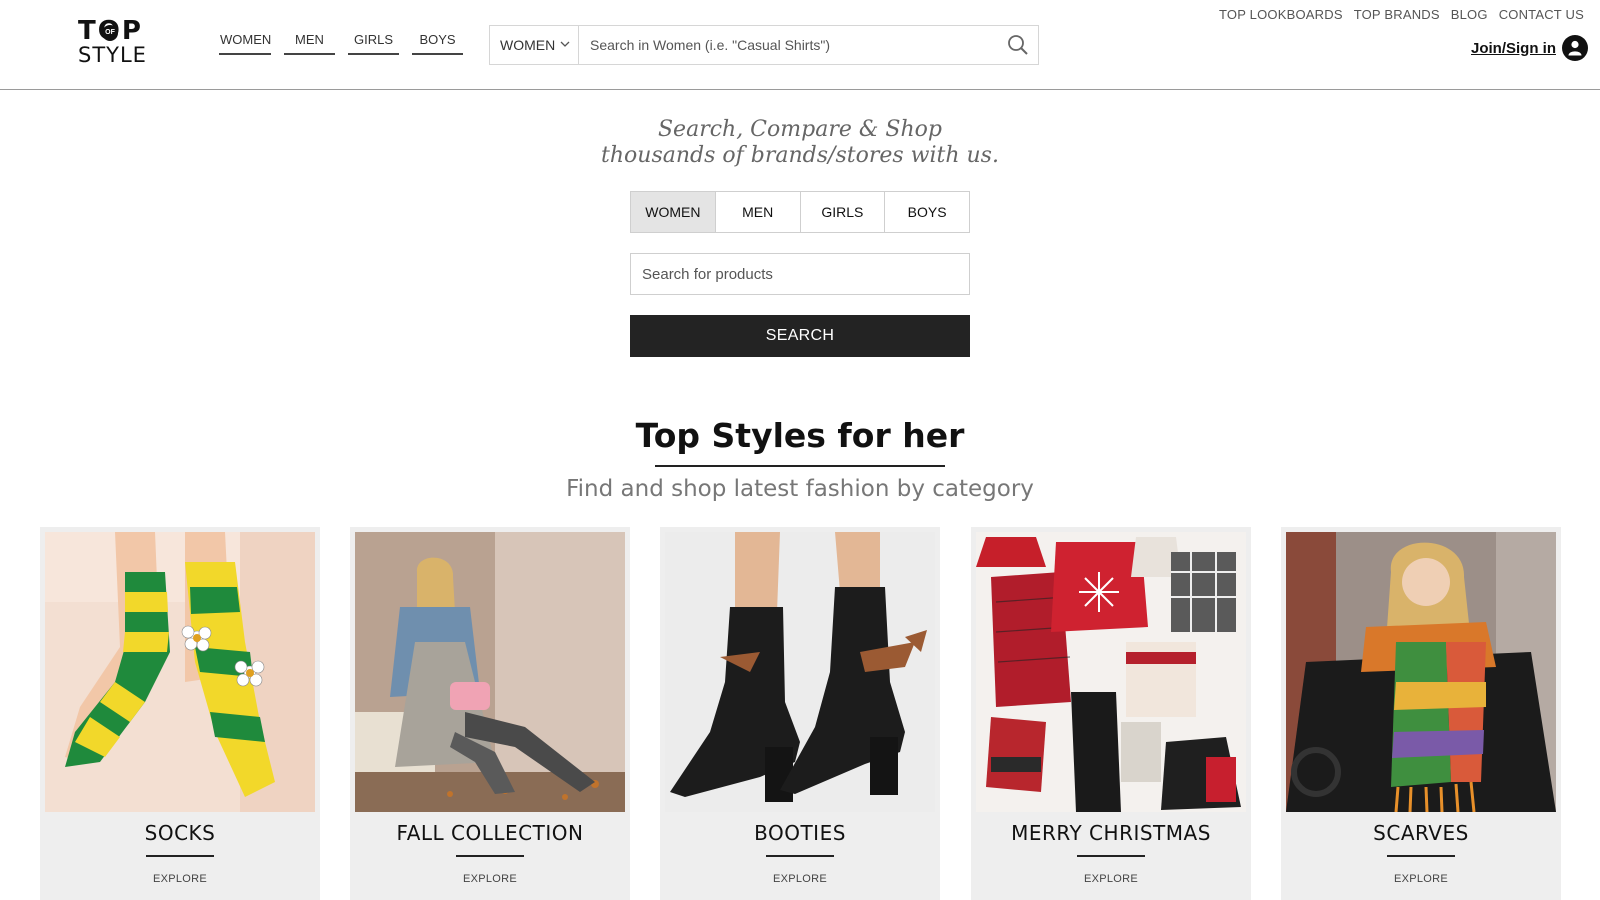 The height and width of the screenshot is (900, 1600). What do you see at coordinates (490, 672) in the screenshot?
I see `fall-collection-image` at bounding box center [490, 672].